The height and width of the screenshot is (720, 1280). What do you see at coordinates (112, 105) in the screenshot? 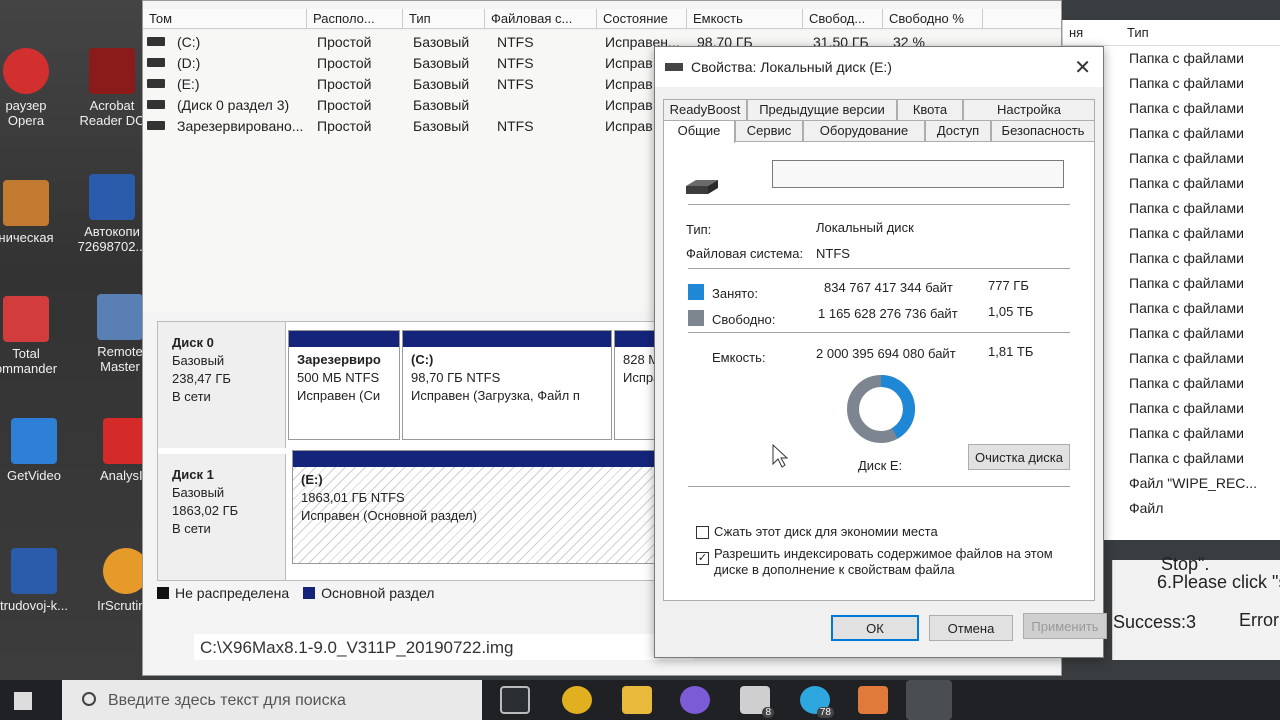
I see `desktop-icon-label: Acrobat` at bounding box center [112, 105].